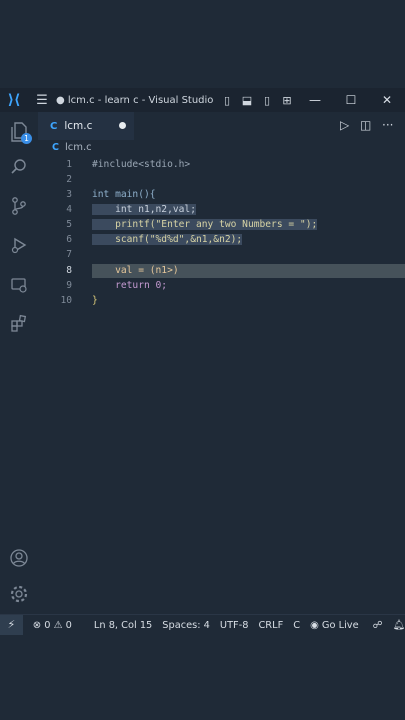 Image resolution: width=405 pixels, height=720 pixels. Describe the element at coordinates (205, 224) in the screenshot. I see `code-line: printf("Enter any two Numbers = ");` at that location.